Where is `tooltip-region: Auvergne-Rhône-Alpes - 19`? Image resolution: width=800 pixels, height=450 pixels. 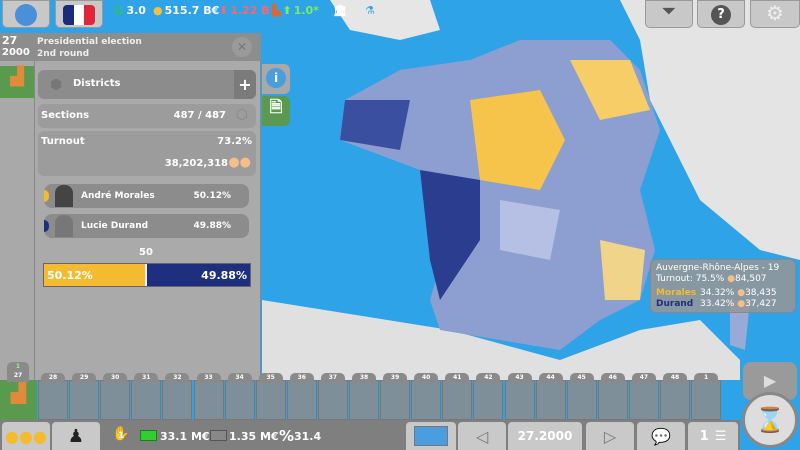
tooltip-region: Auvergne-Rhône-Alpes - 19 is located at coordinates (718, 268).